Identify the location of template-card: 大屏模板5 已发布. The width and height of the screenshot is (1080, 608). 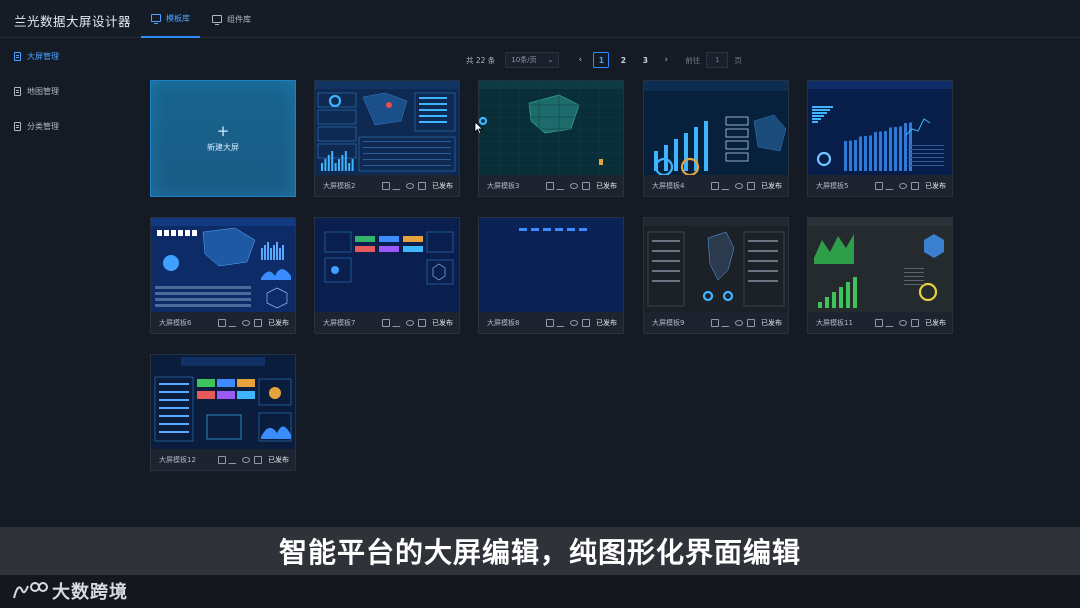
(880, 138).